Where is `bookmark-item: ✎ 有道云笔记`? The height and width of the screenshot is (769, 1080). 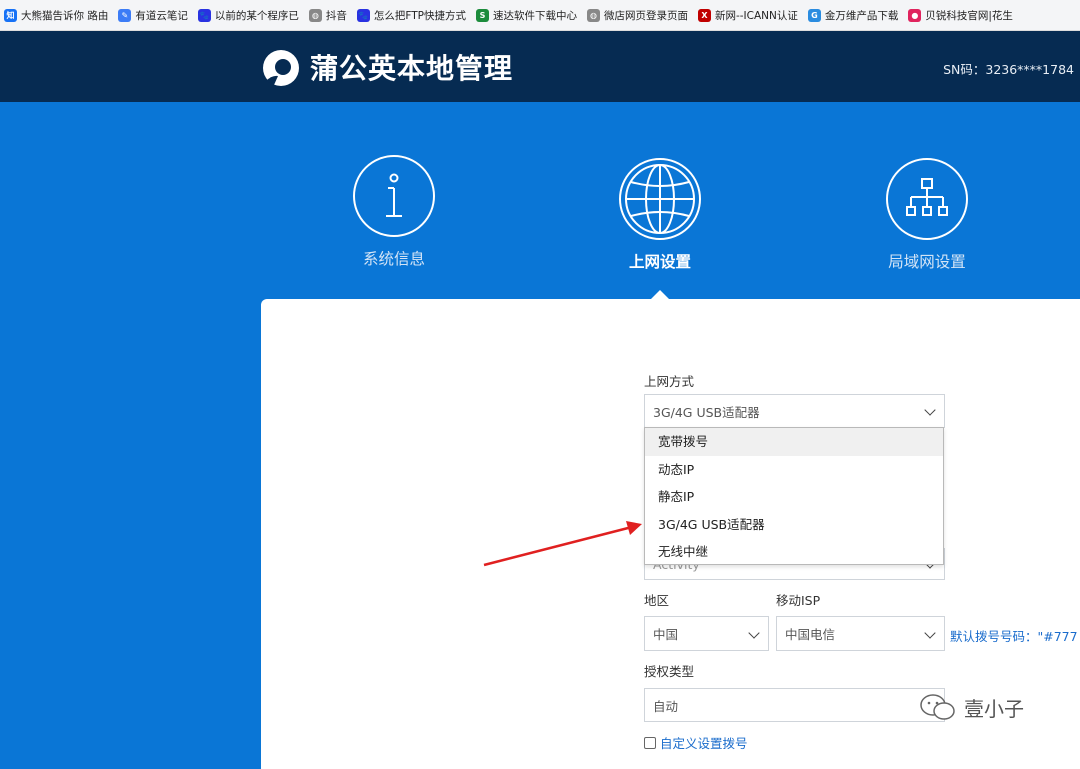
bookmark-item: ✎ 有道云笔记 is located at coordinates (154, 15).